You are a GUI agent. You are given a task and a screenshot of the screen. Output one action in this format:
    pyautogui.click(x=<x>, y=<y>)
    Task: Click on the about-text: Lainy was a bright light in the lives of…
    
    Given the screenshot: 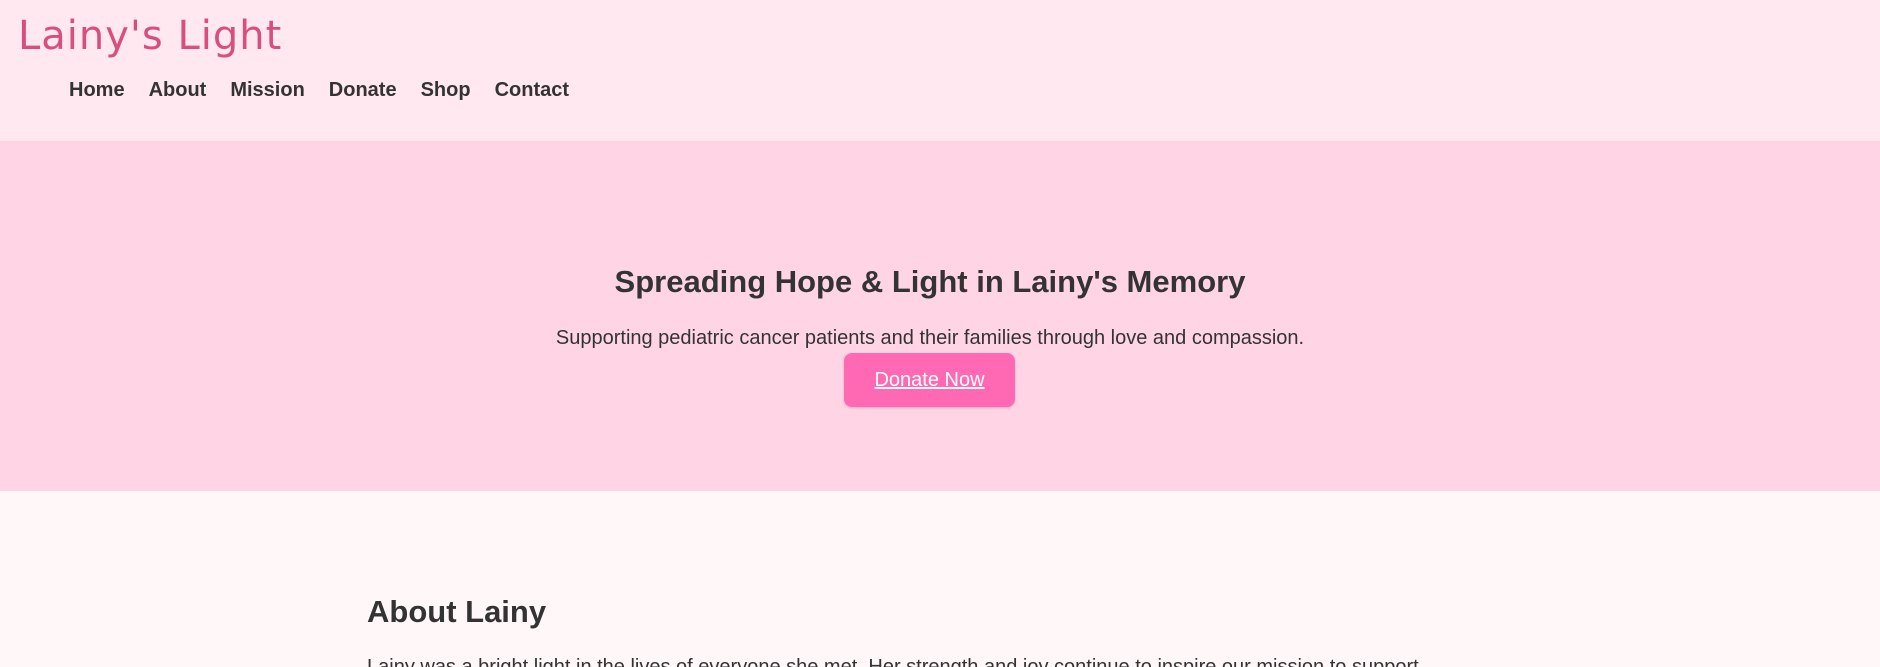 What is the action you would take?
    pyautogui.click(x=893, y=661)
    